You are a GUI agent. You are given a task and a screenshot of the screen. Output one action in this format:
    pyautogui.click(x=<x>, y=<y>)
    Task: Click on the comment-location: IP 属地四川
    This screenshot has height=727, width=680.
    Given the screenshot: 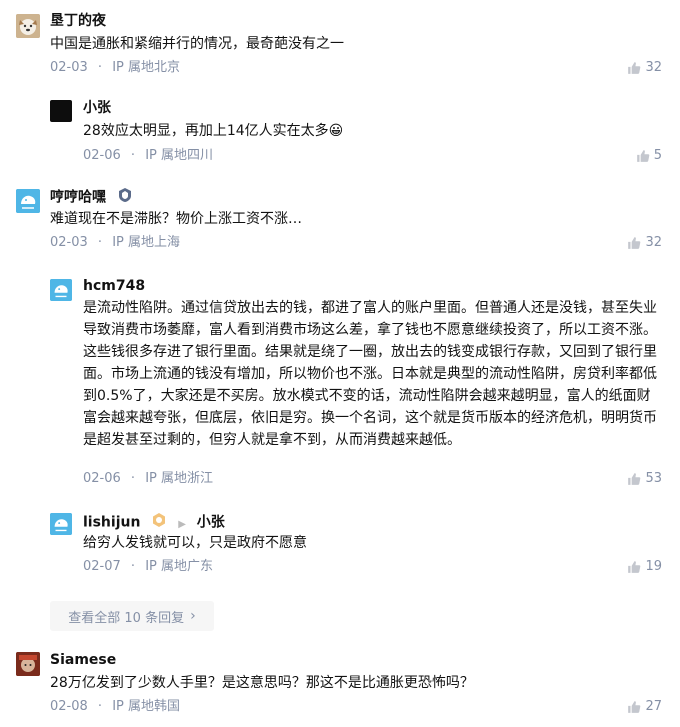 What is the action you would take?
    pyautogui.click(x=179, y=155)
    